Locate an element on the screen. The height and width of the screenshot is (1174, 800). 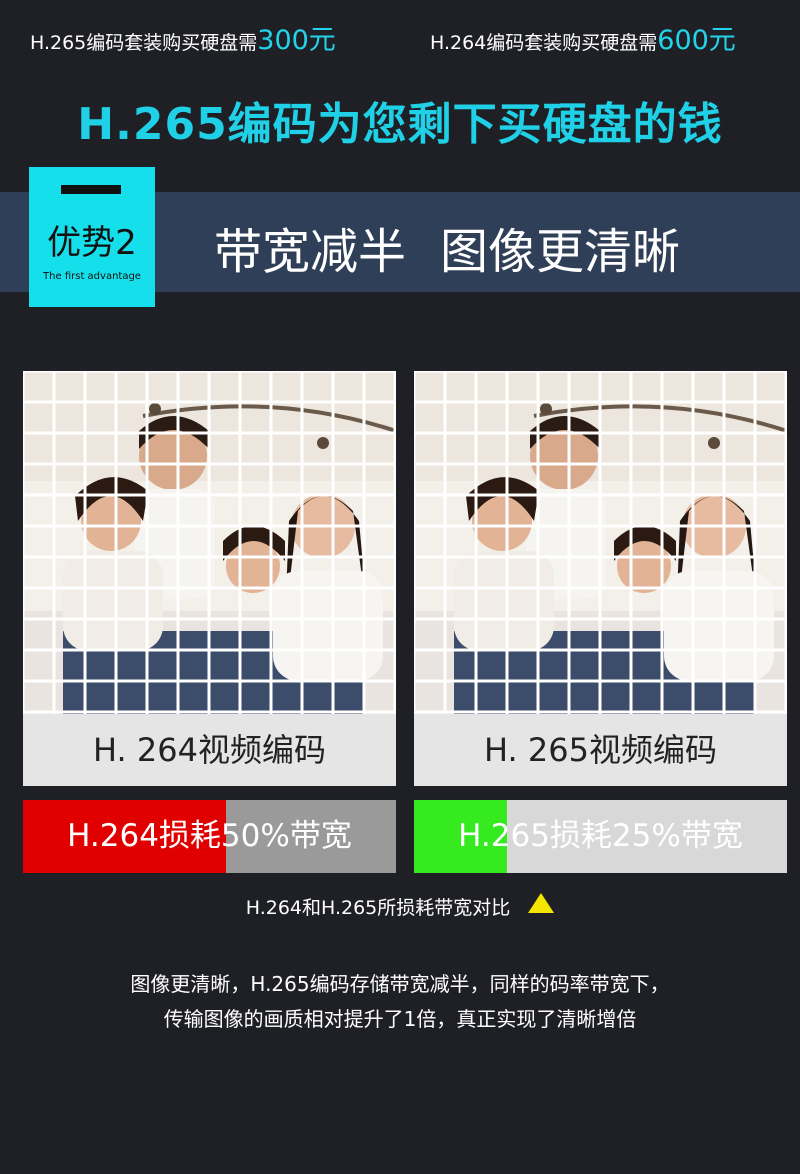
price-note-text: H.265编码套装购买硬盘需 is located at coordinates (144, 43).